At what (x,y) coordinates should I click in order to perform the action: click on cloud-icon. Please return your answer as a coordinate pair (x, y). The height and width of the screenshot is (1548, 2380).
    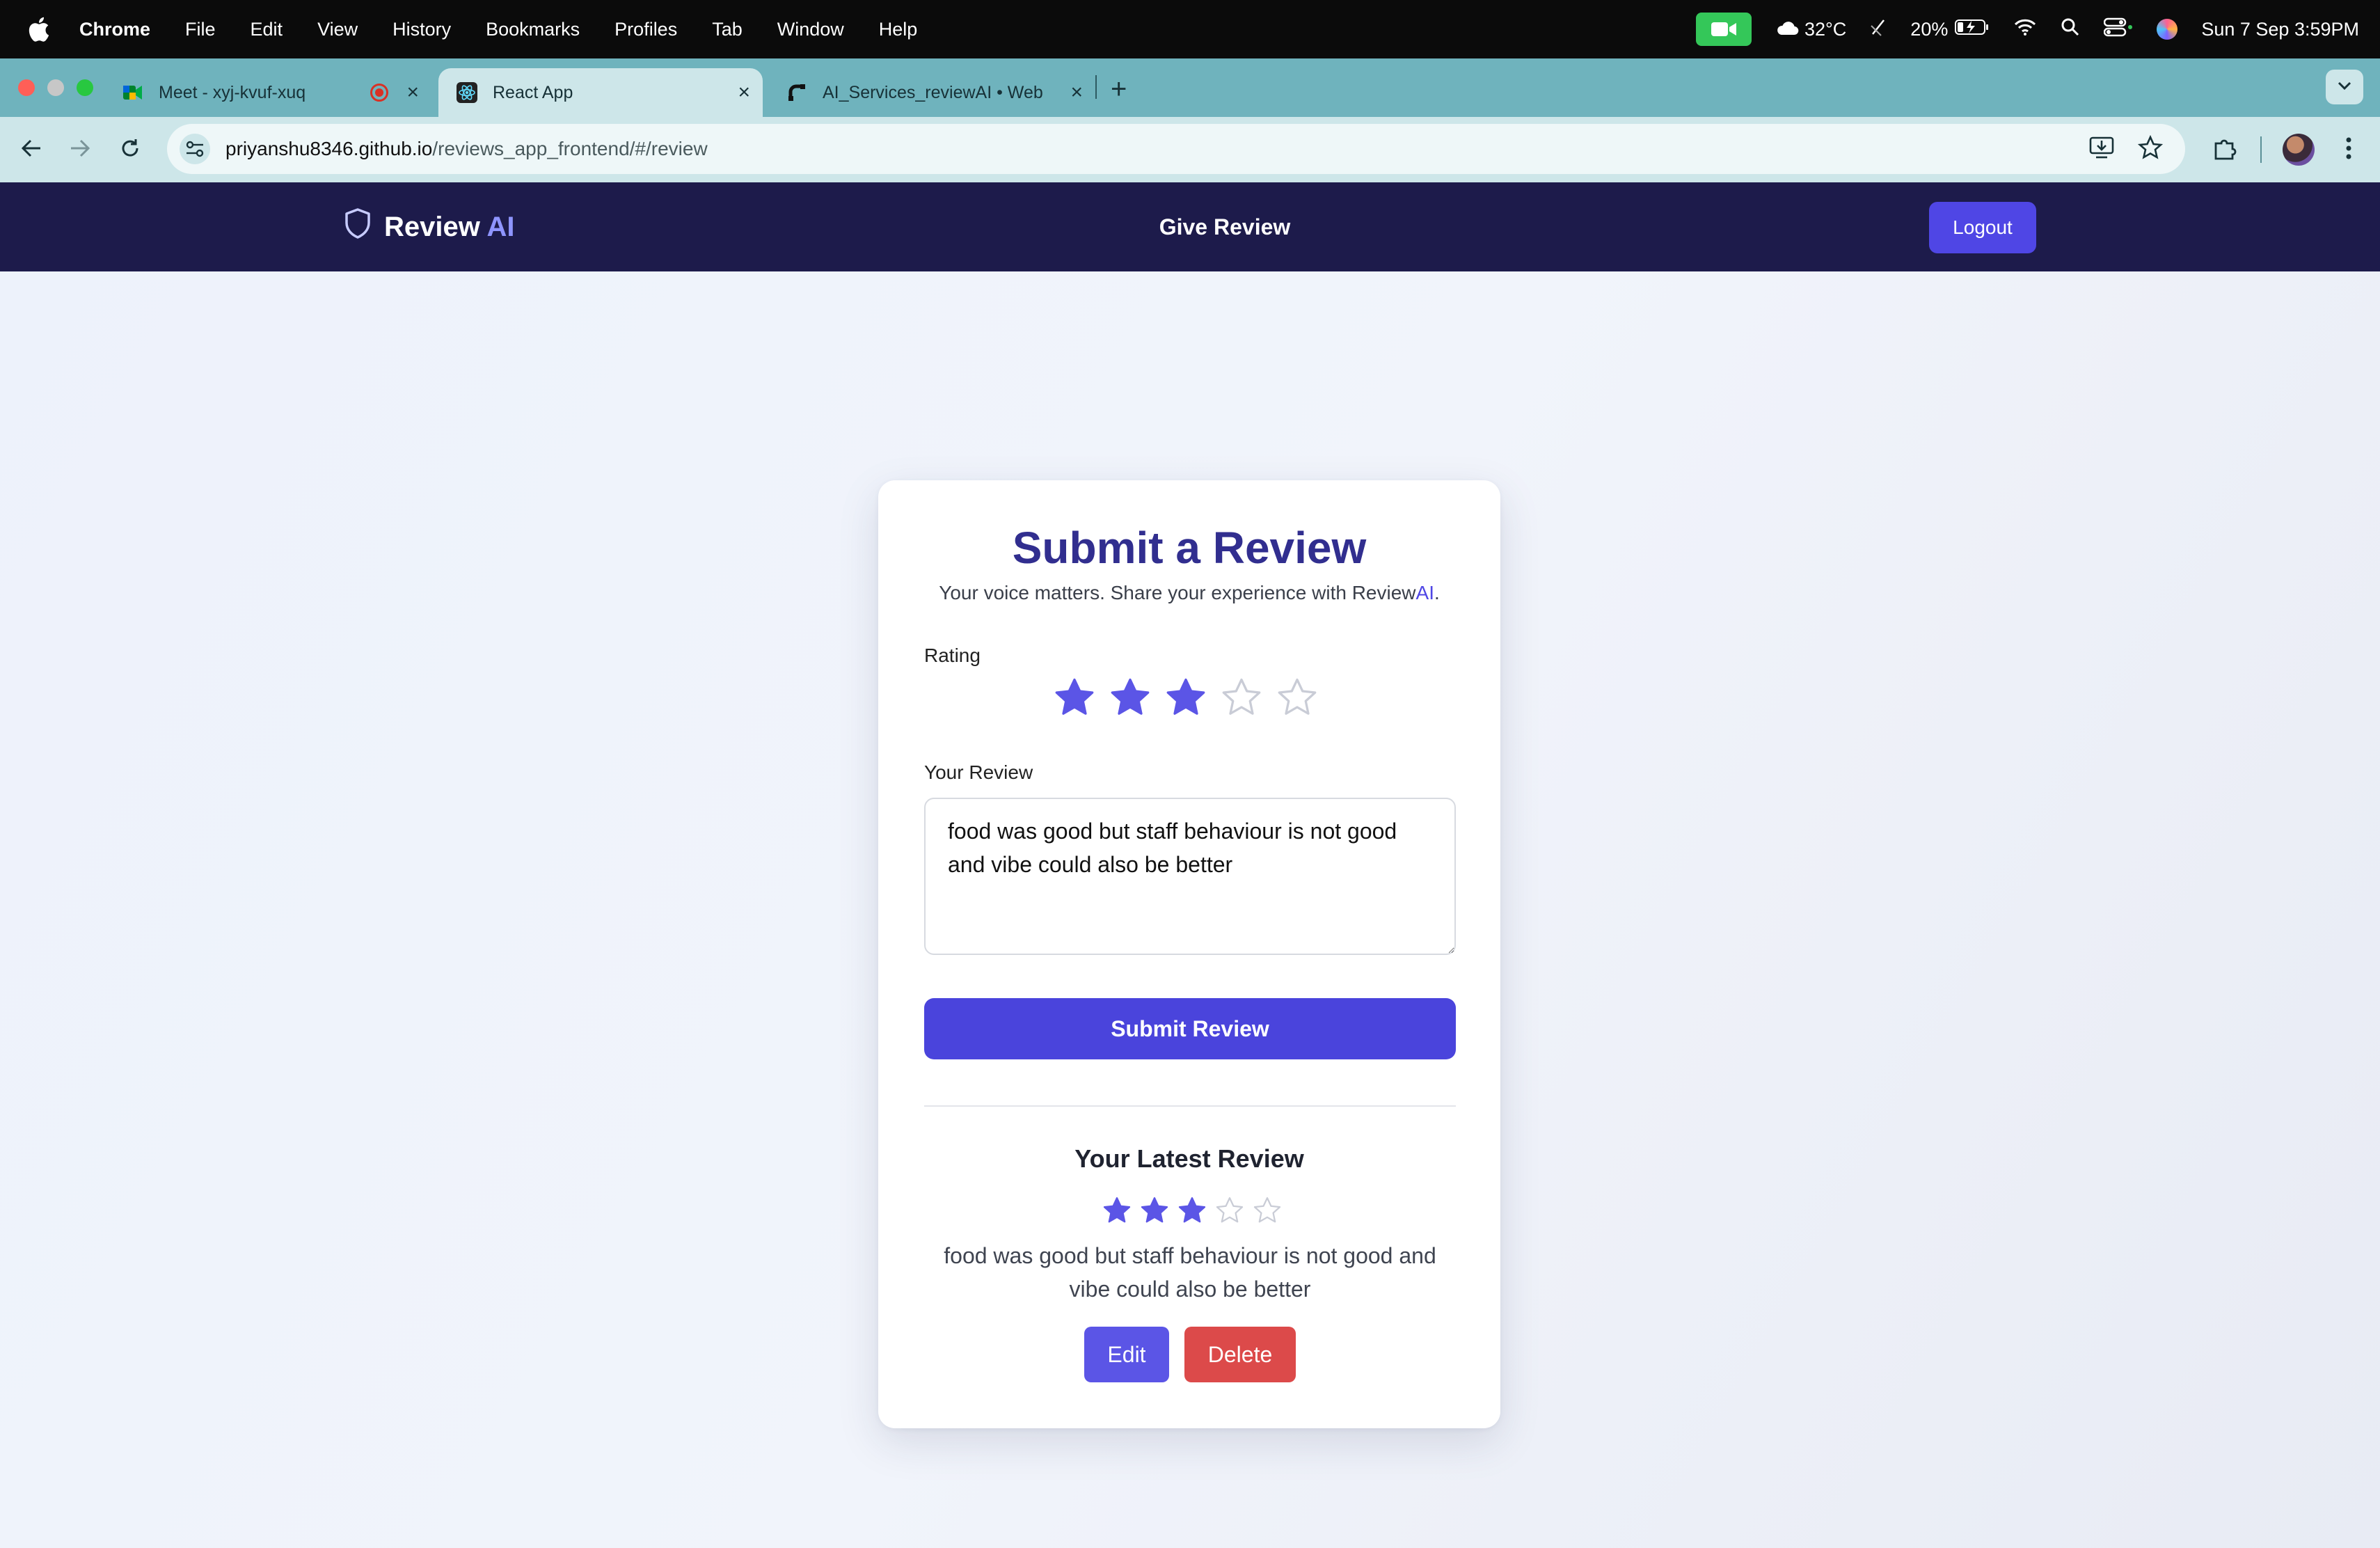
    Looking at the image, I should click on (1787, 29).